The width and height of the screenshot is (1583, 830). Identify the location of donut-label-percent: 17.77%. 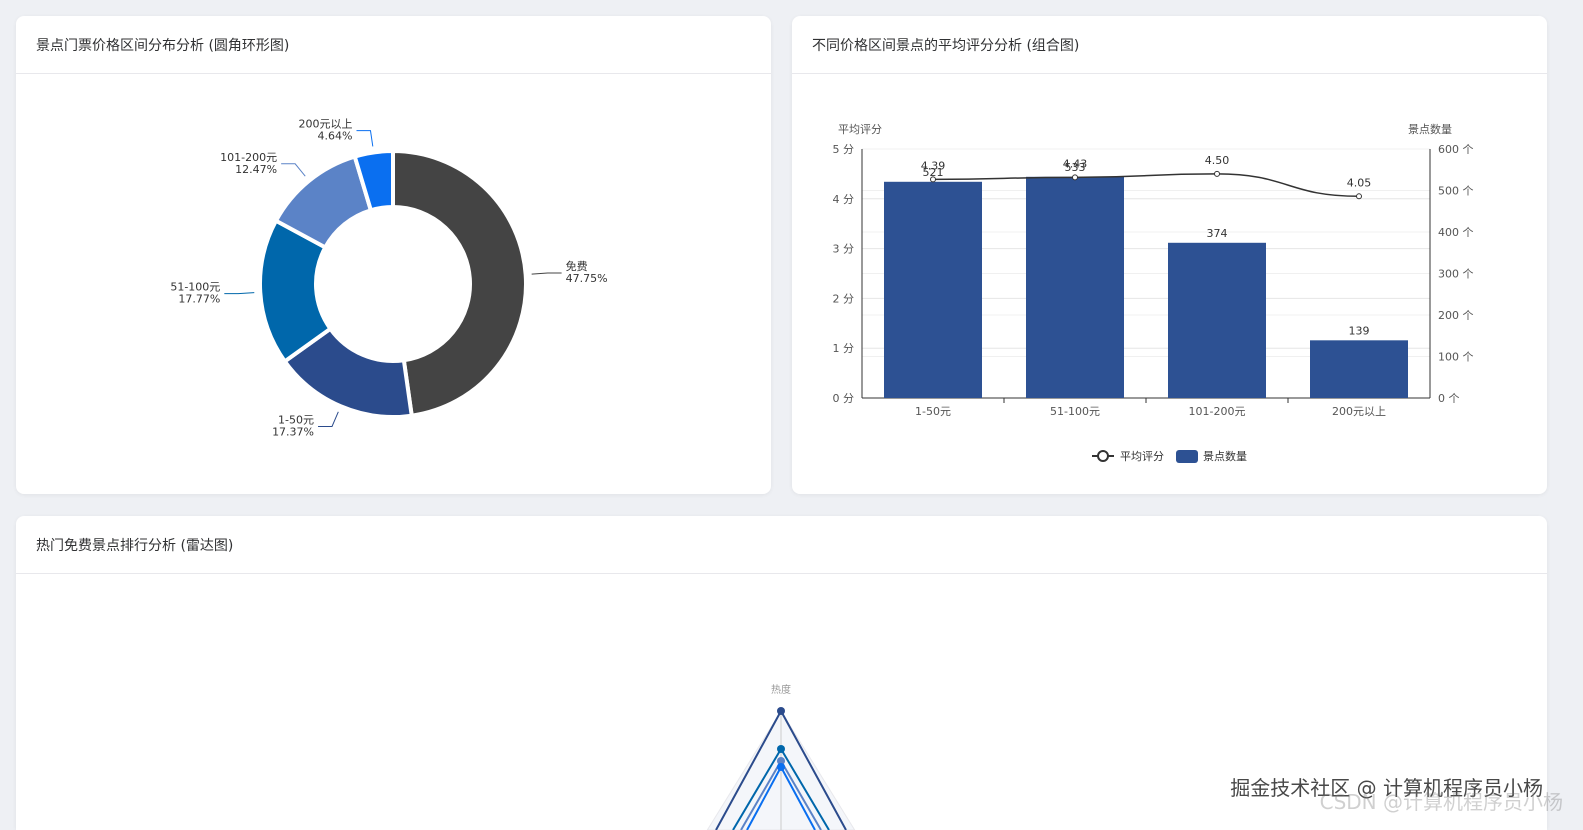
(199, 299).